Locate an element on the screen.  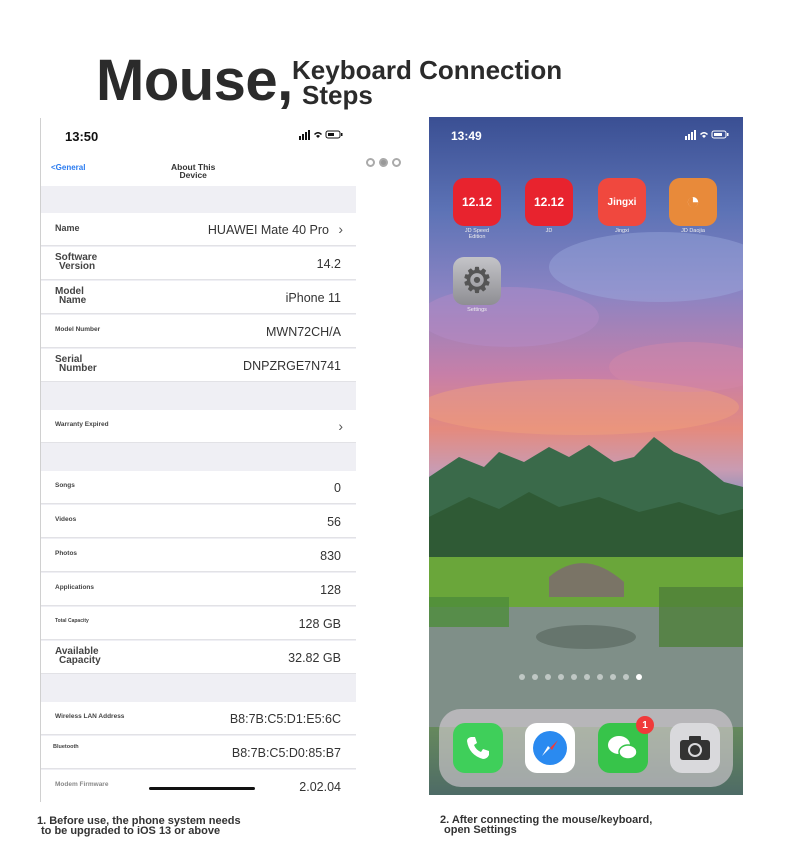
row-wifi-address: Wireless LAN Address B8:7B:C5:D1:E5:6C is located at coordinates (198, 718).